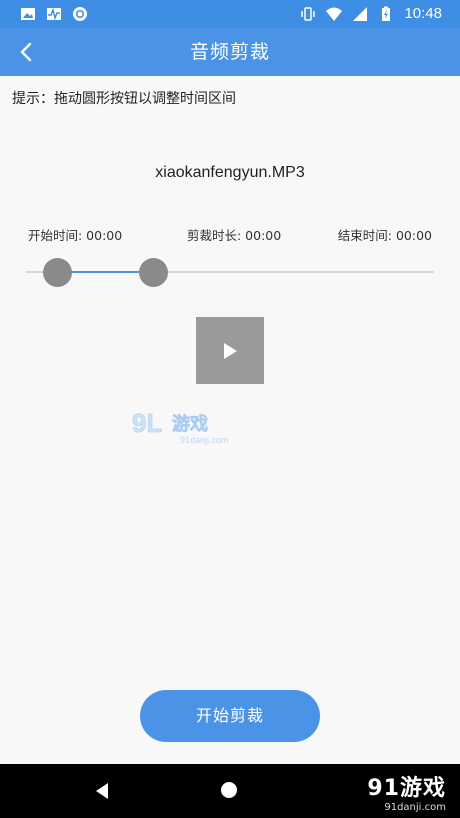 Image resolution: width=460 pixels, height=818 pixels. I want to click on watermark-logo: 9L 游戏 91danji.com, so click(182, 428).